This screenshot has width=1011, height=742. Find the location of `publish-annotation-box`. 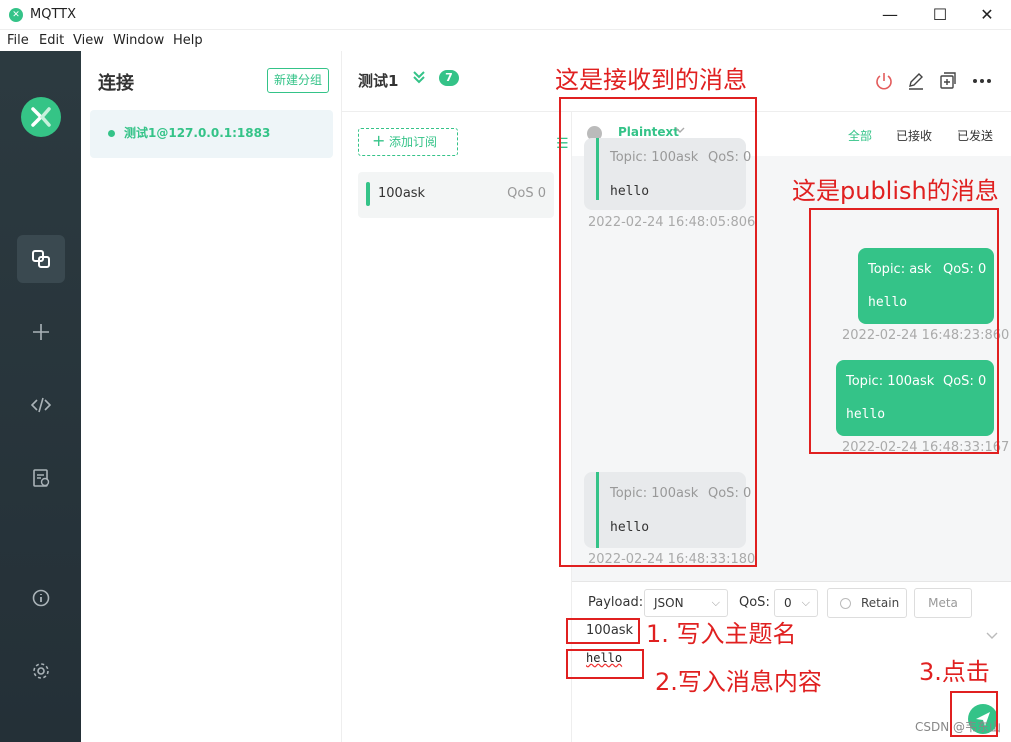

publish-annotation-box is located at coordinates (904, 331).